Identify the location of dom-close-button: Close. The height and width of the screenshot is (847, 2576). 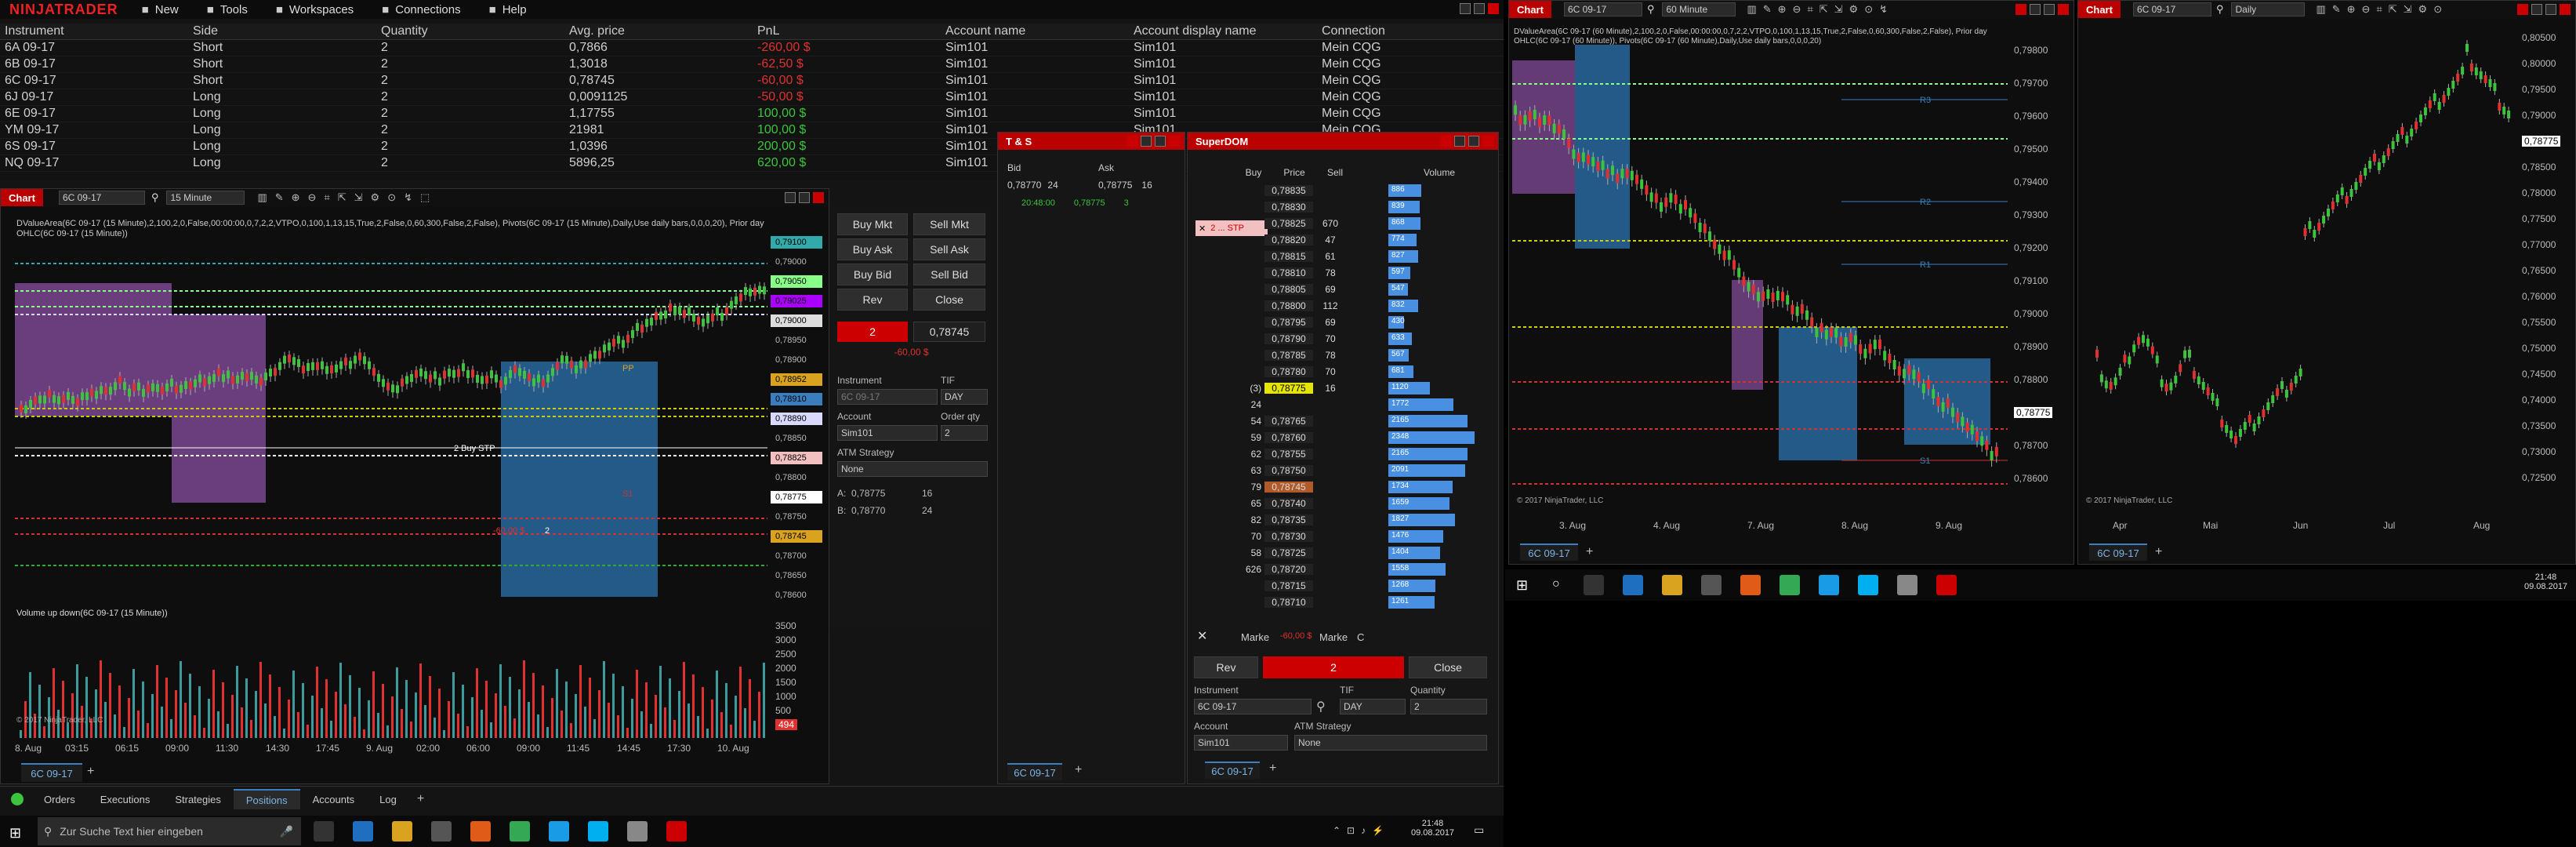
(1448, 667).